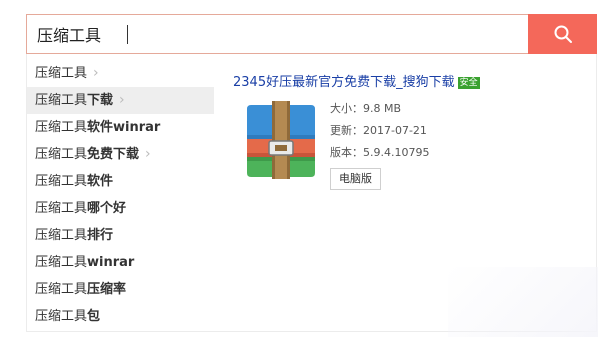 Image resolution: width=598 pixels, height=337 pixels. I want to click on search-button, so click(562, 34).